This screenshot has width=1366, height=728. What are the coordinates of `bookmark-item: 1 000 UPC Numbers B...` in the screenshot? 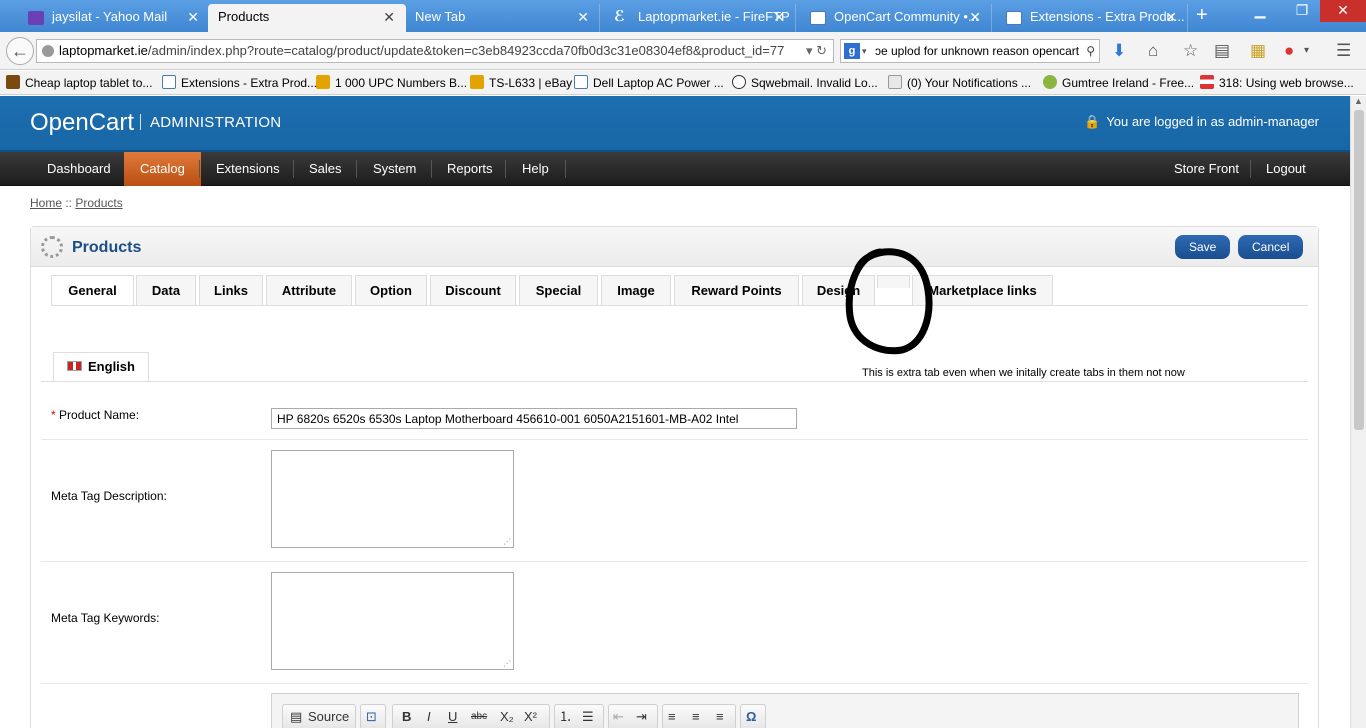 It's located at (391, 82).